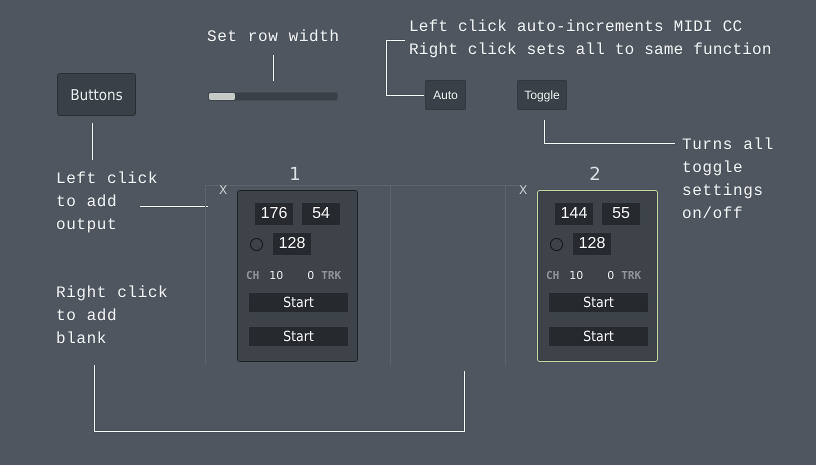 Image resolution: width=816 pixels, height=465 pixels. I want to click on annotation-text: Left click to add output, so click(107, 202).